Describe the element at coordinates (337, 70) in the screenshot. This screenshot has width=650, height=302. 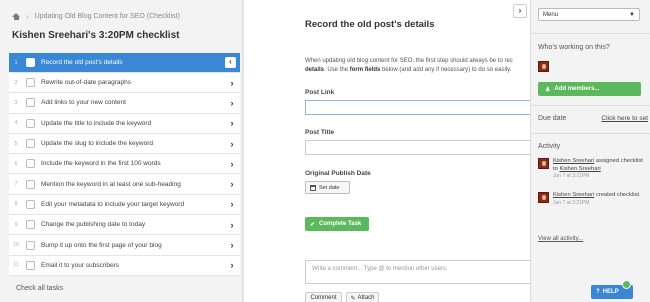
I see `desc-text-a: . Use the` at that location.